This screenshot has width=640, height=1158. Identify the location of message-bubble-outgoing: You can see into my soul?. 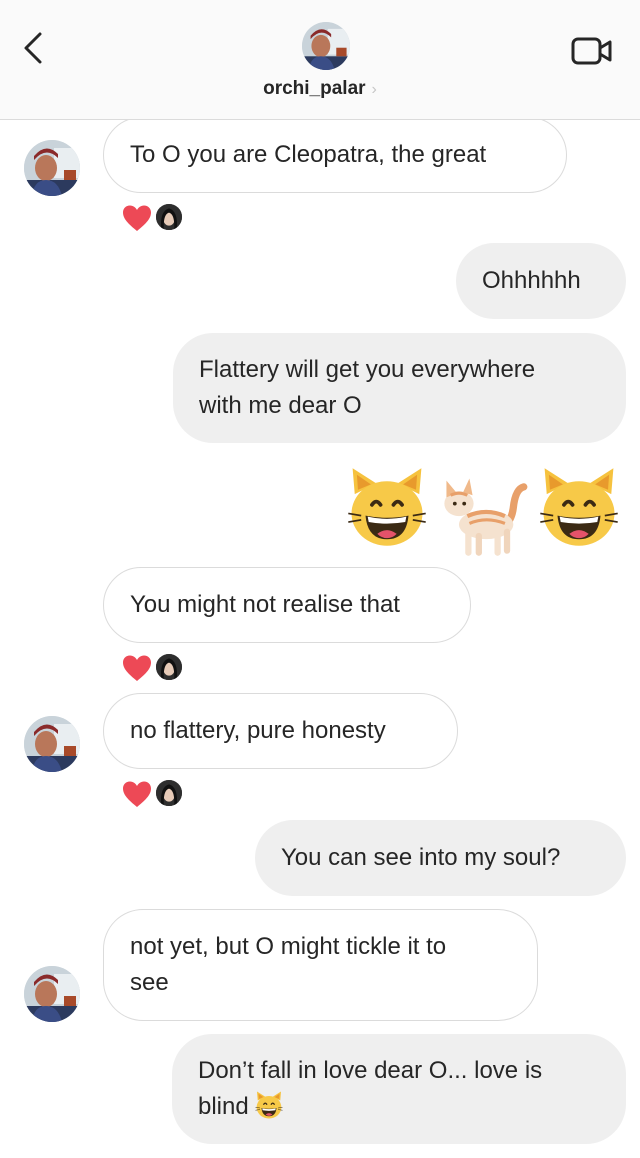
(440, 858).